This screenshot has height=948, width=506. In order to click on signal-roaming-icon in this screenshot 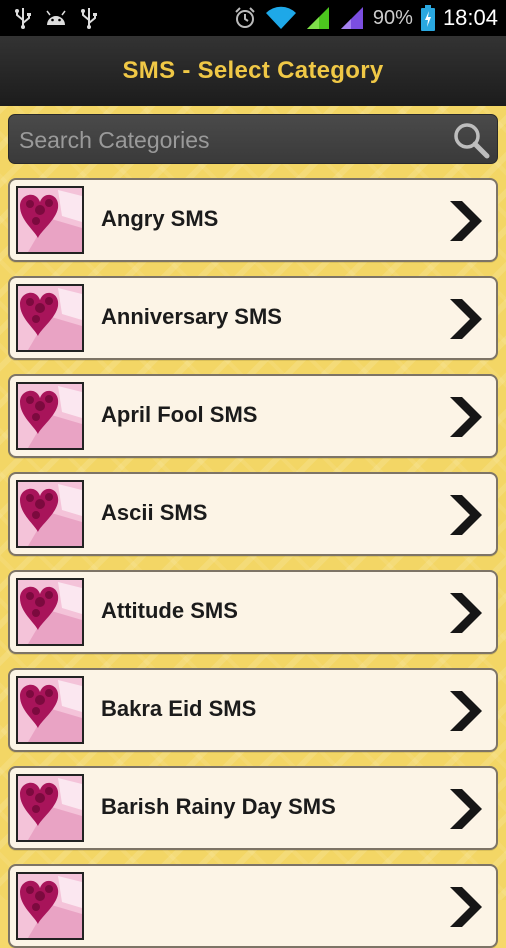, I will do `click(352, 18)`.